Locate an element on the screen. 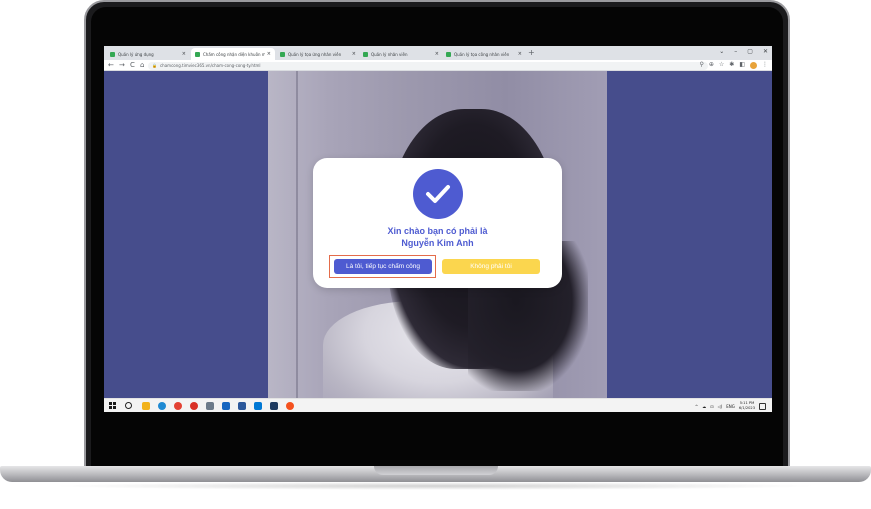 This screenshot has height=509, width=871. tab-quan-ly-toa-cong: Quản lý tọa công nhân viên × is located at coordinates (484, 54).